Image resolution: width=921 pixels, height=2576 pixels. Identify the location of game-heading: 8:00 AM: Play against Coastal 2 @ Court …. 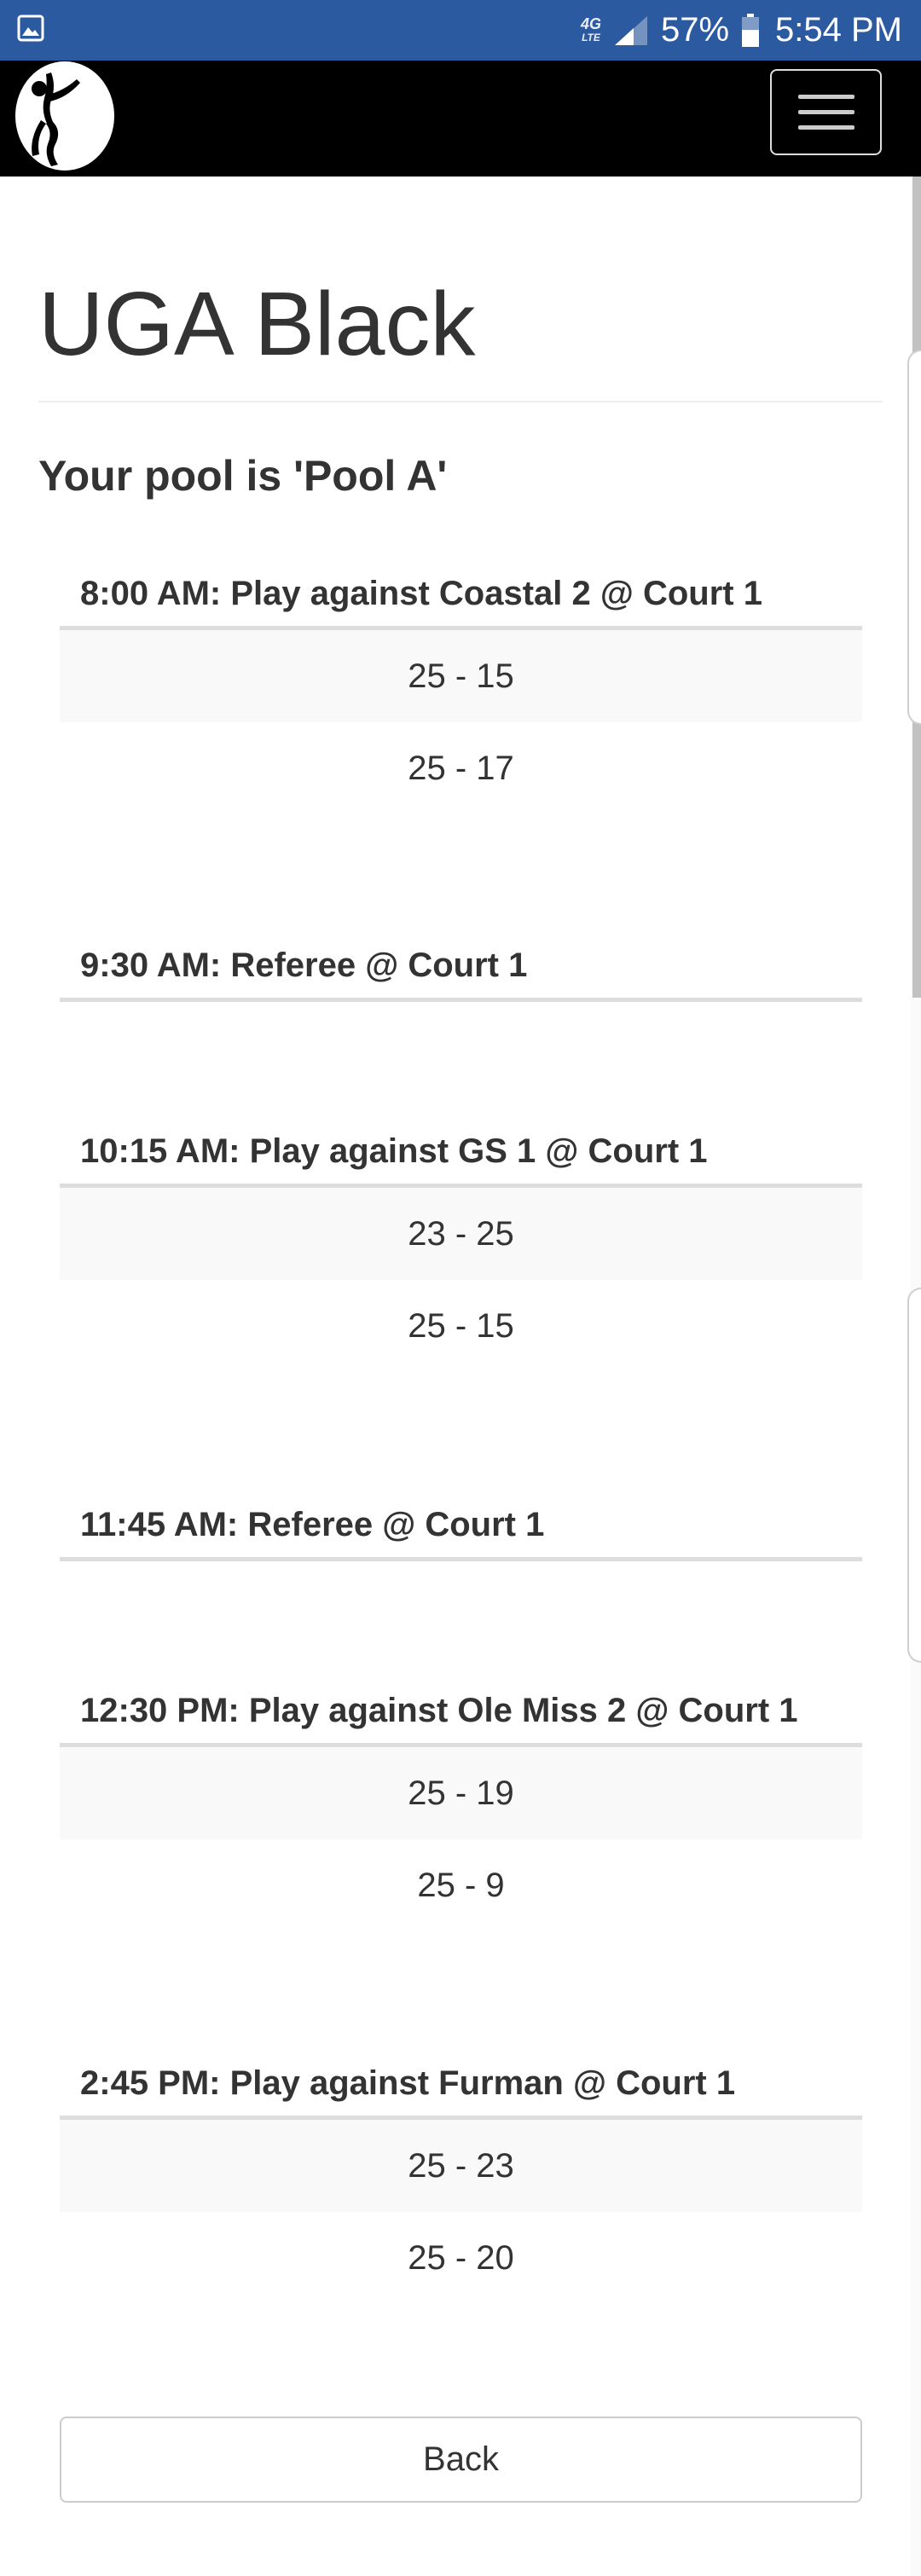
(461, 593).